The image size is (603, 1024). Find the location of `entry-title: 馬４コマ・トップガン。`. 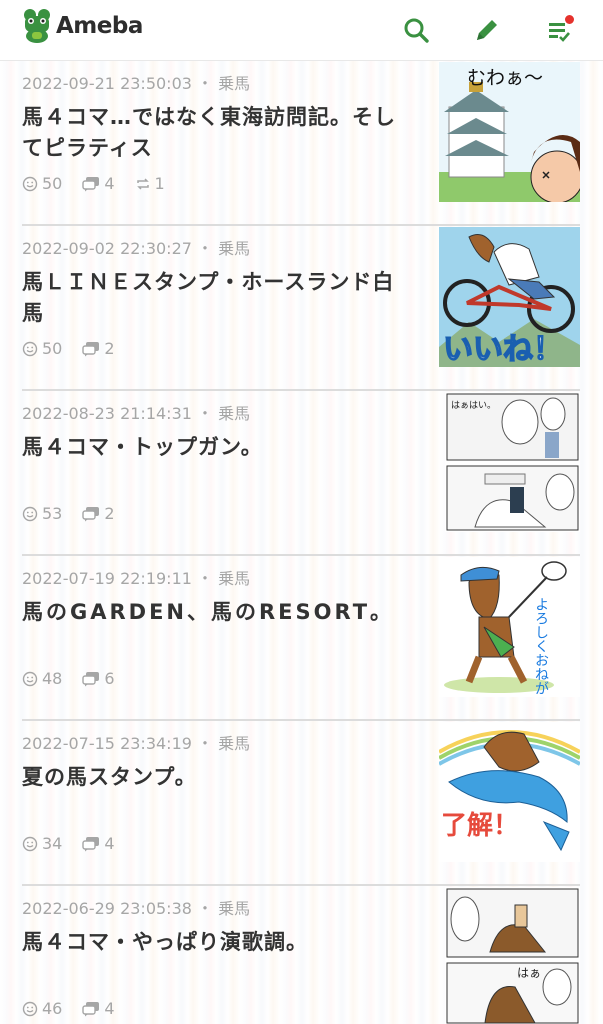

entry-title: 馬４コマ・トップガン。 is located at coordinates (218, 447).